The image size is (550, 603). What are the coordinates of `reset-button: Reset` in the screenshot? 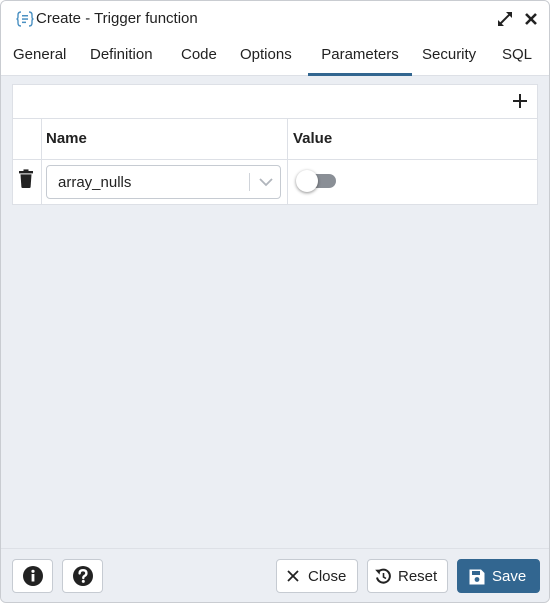 It's located at (407, 576).